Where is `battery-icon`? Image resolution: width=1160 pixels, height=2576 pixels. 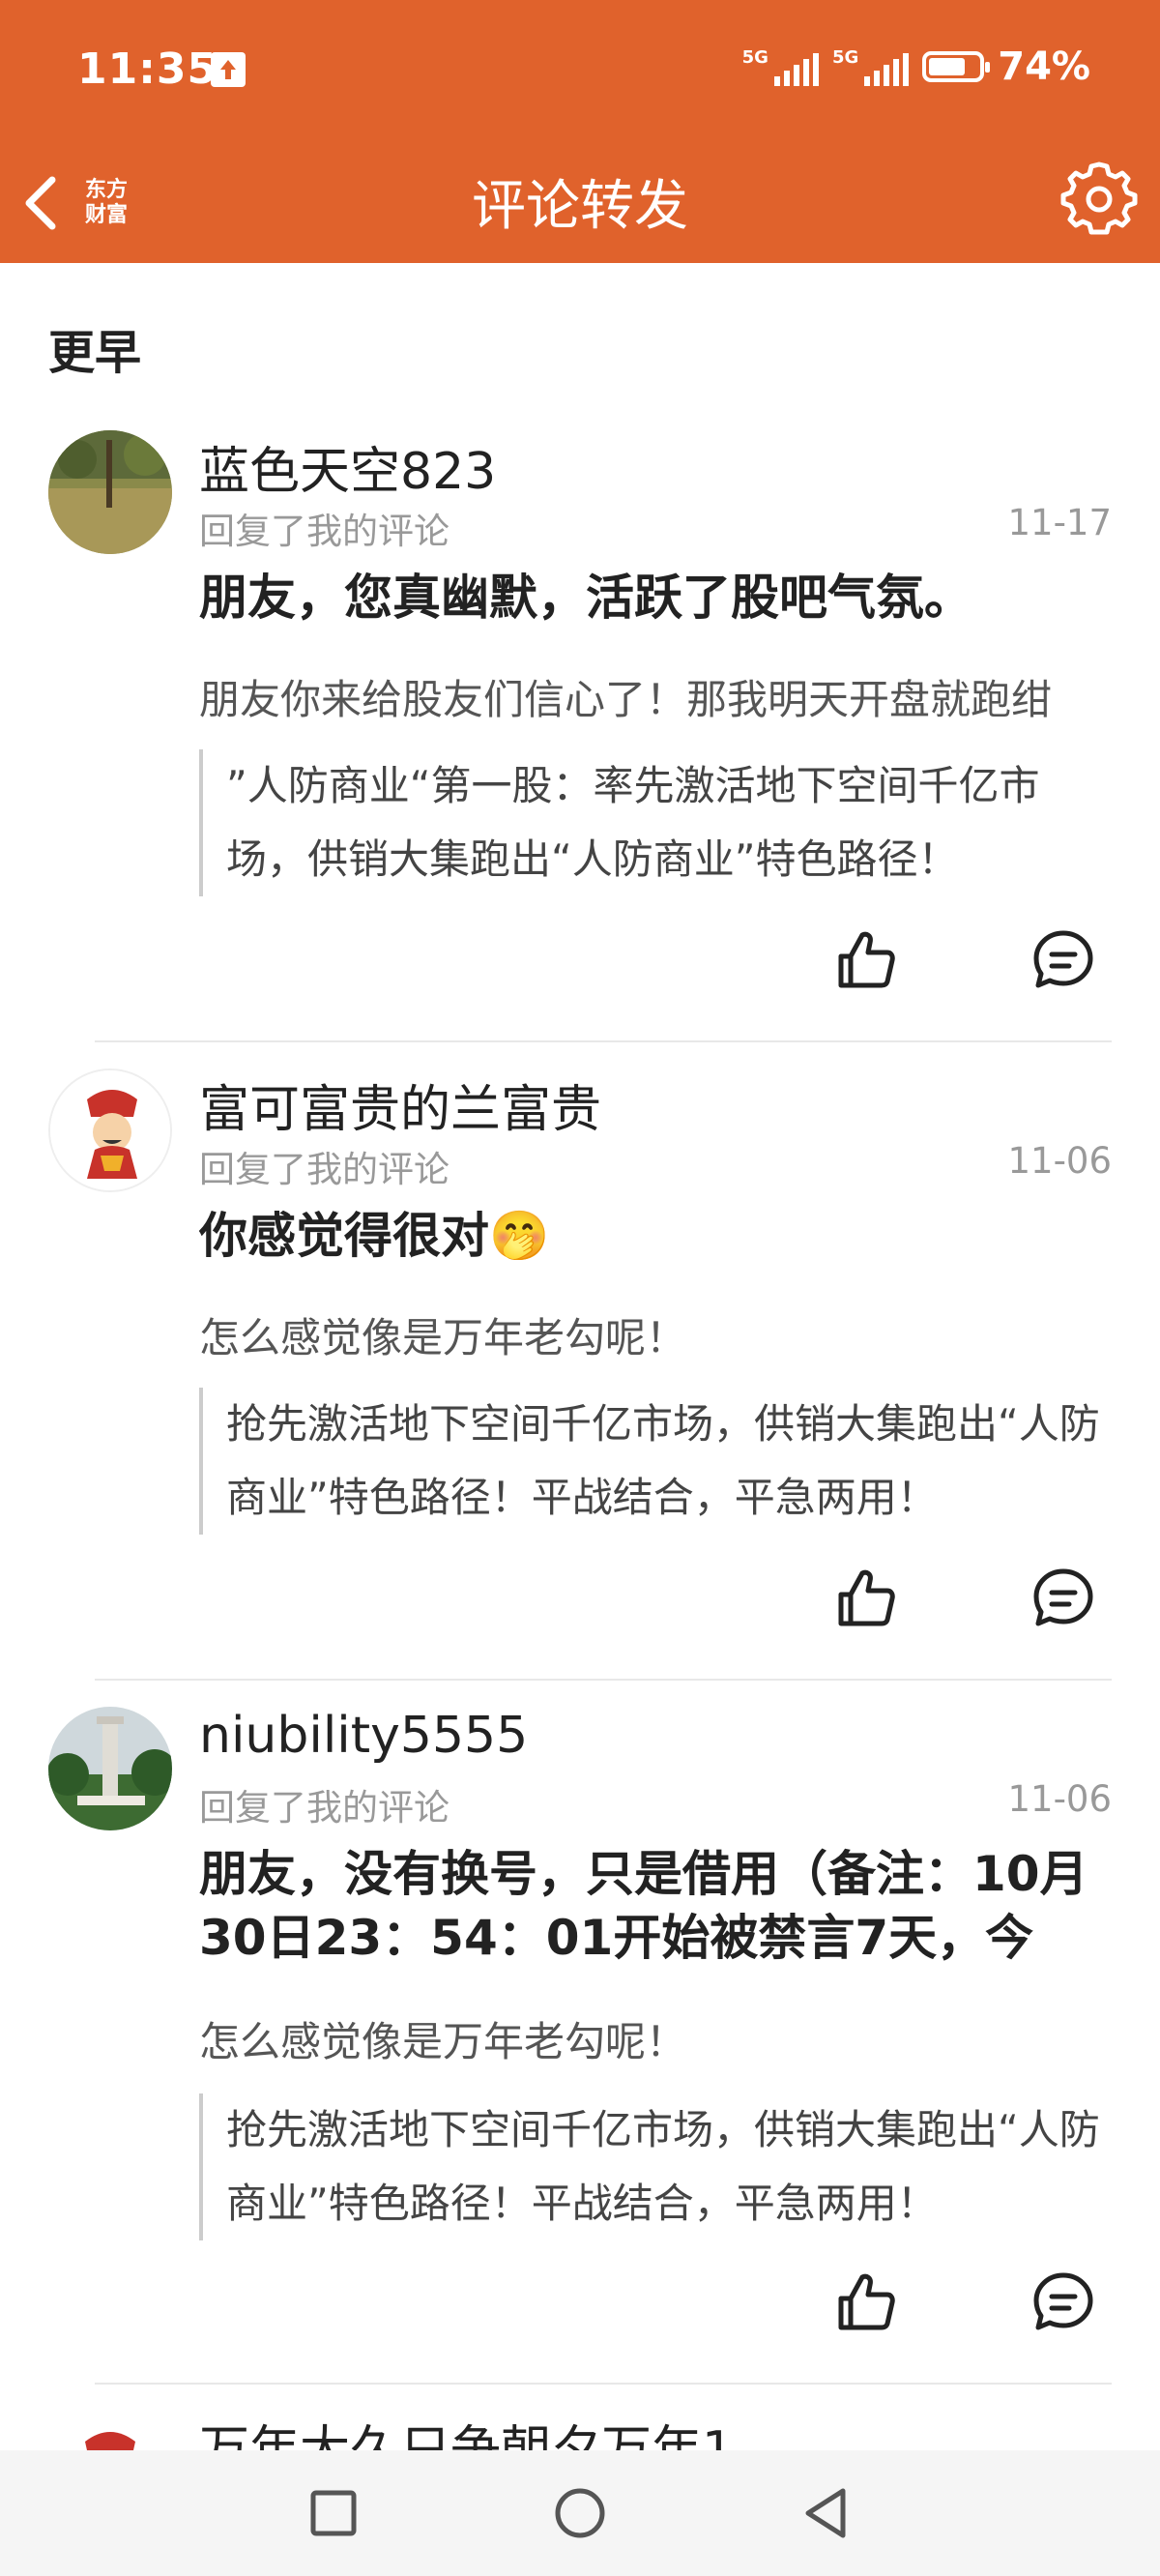
battery-icon is located at coordinates (957, 66).